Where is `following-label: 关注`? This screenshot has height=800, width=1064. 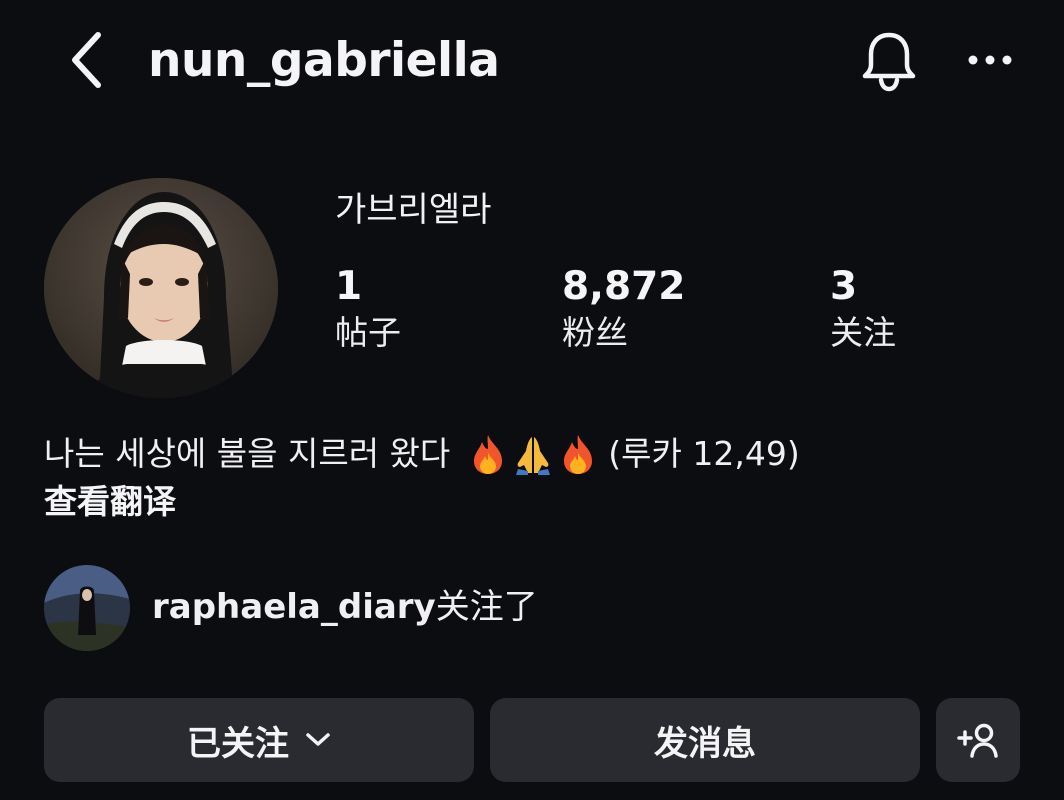
following-label: 关注 is located at coordinates (863, 332).